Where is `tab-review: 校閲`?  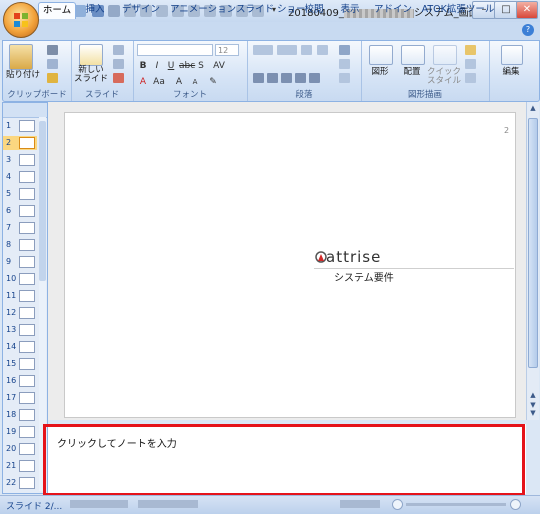
tab-review: 校閲 is located at coordinates (314, 10).